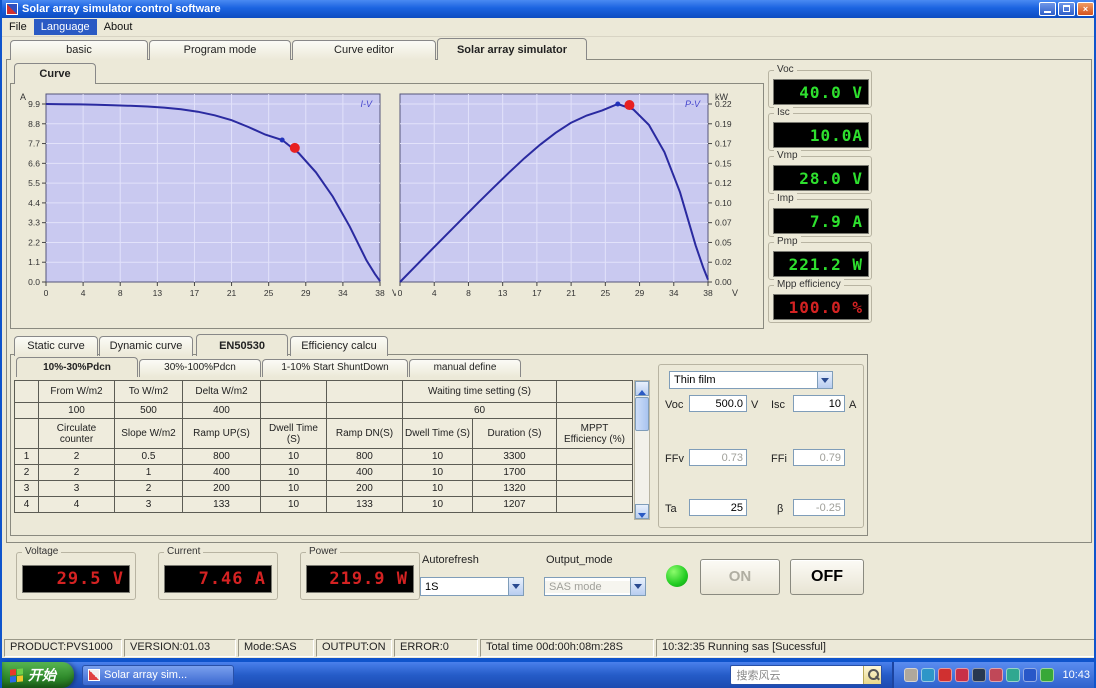 The width and height of the screenshot is (1096, 688). I want to click on minimize-button, so click(1047, 9).